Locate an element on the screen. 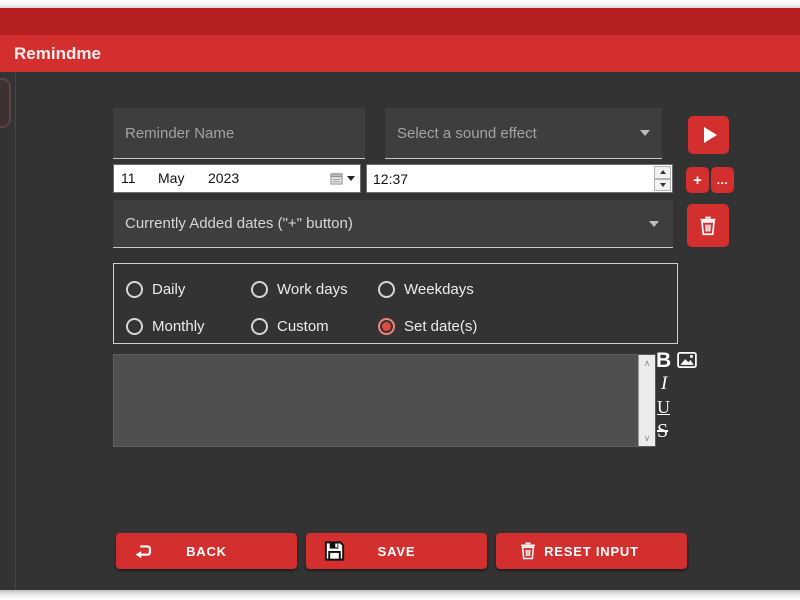 Image resolution: width=800 pixels, height=600 pixels. add-date-button: + is located at coordinates (697, 180).